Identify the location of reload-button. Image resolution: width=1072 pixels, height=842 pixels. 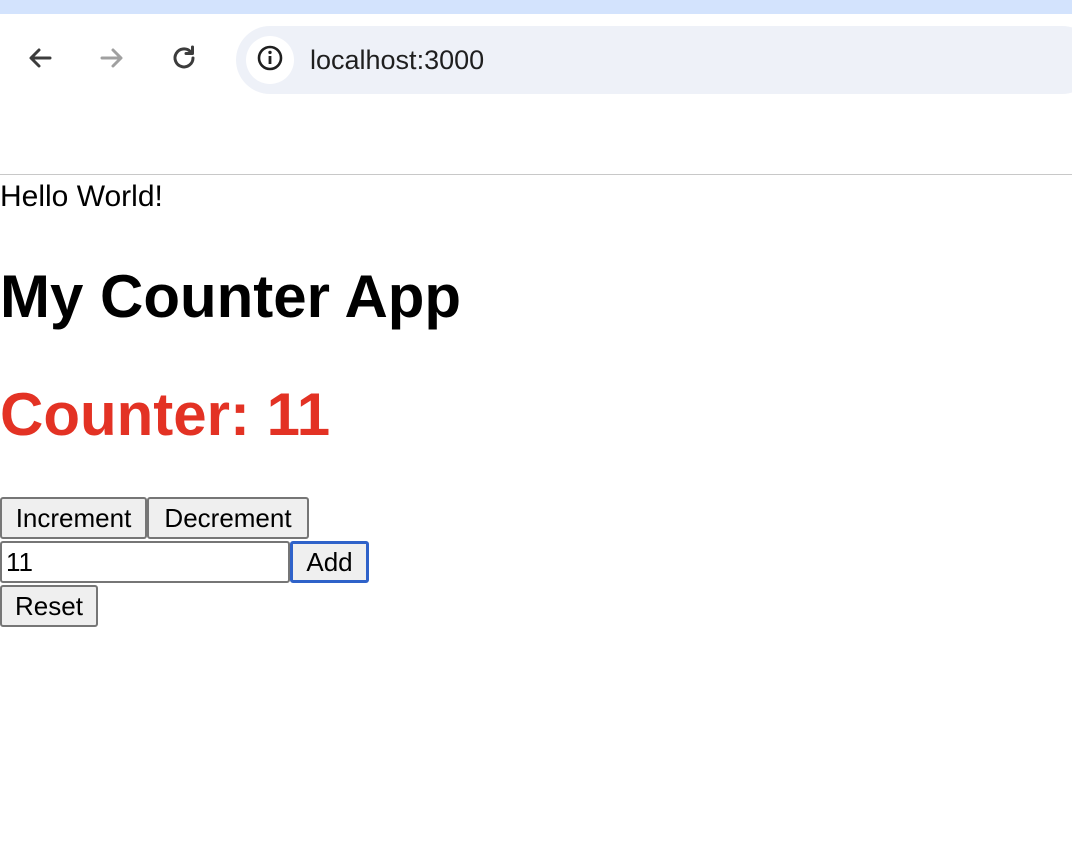
(184, 58).